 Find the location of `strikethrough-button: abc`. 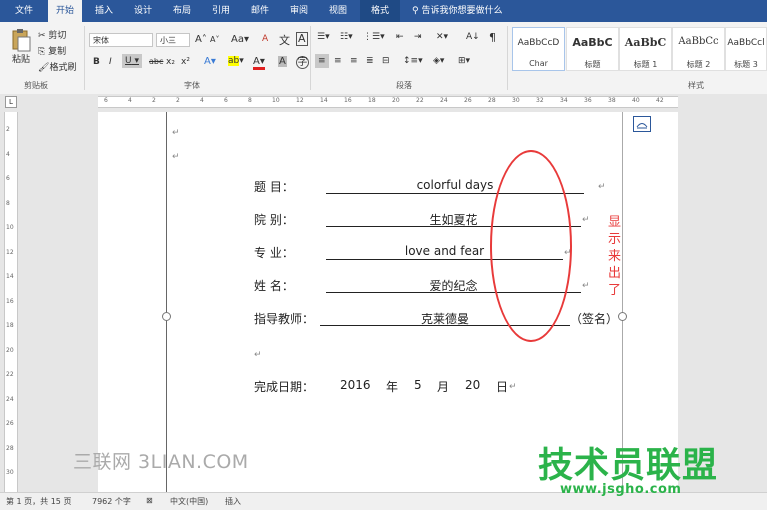

strikethrough-button: abc is located at coordinates (156, 61).